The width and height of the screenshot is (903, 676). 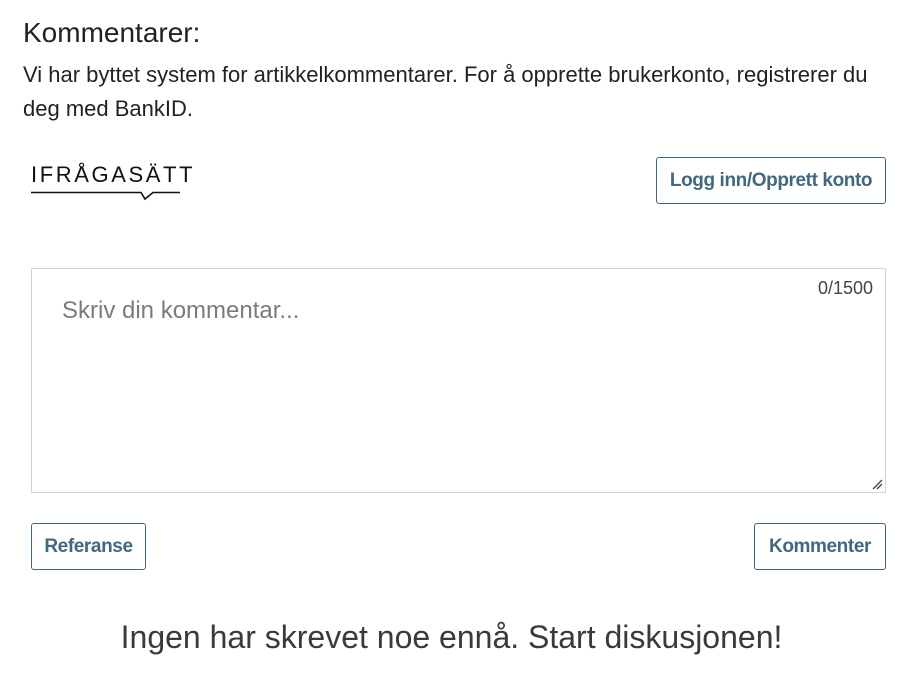 I want to click on resize-handle-icon, so click(x=877, y=484).